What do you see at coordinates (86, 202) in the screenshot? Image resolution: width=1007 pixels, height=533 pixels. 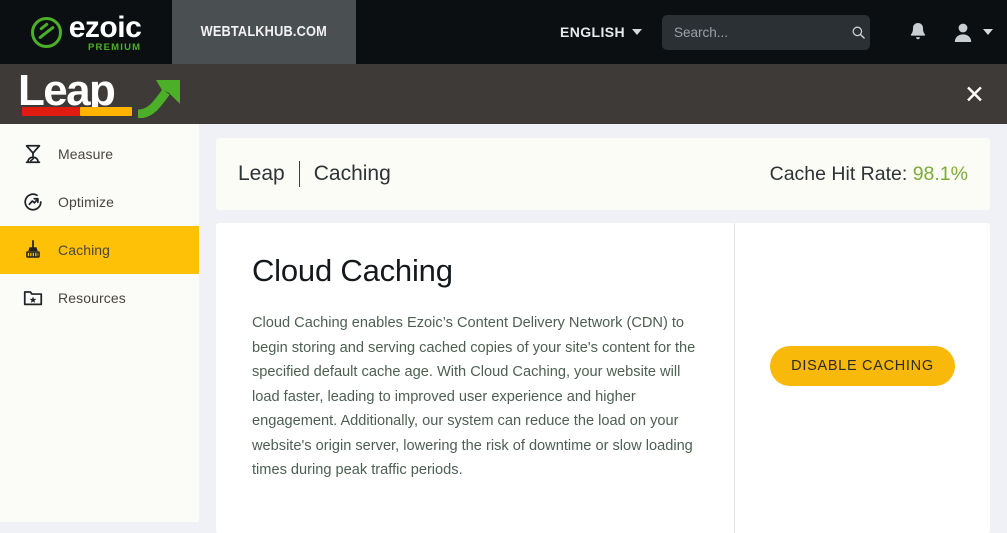 I see `sidebar-item-label: Optimize` at bounding box center [86, 202].